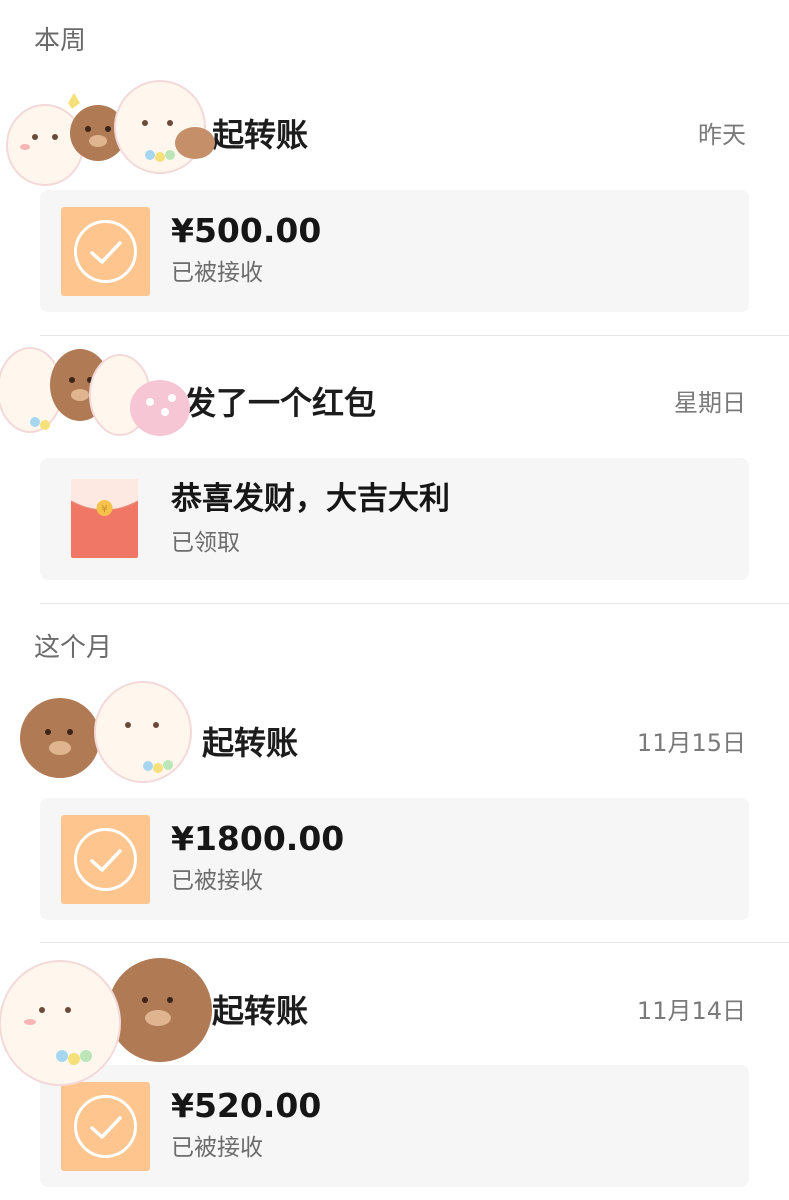 Image resolution: width=789 pixels, height=1200 pixels. Describe the element at coordinates (394, 251) in the screenshot. I see `transfer-card: ¥500.00 已被接收` at that location.